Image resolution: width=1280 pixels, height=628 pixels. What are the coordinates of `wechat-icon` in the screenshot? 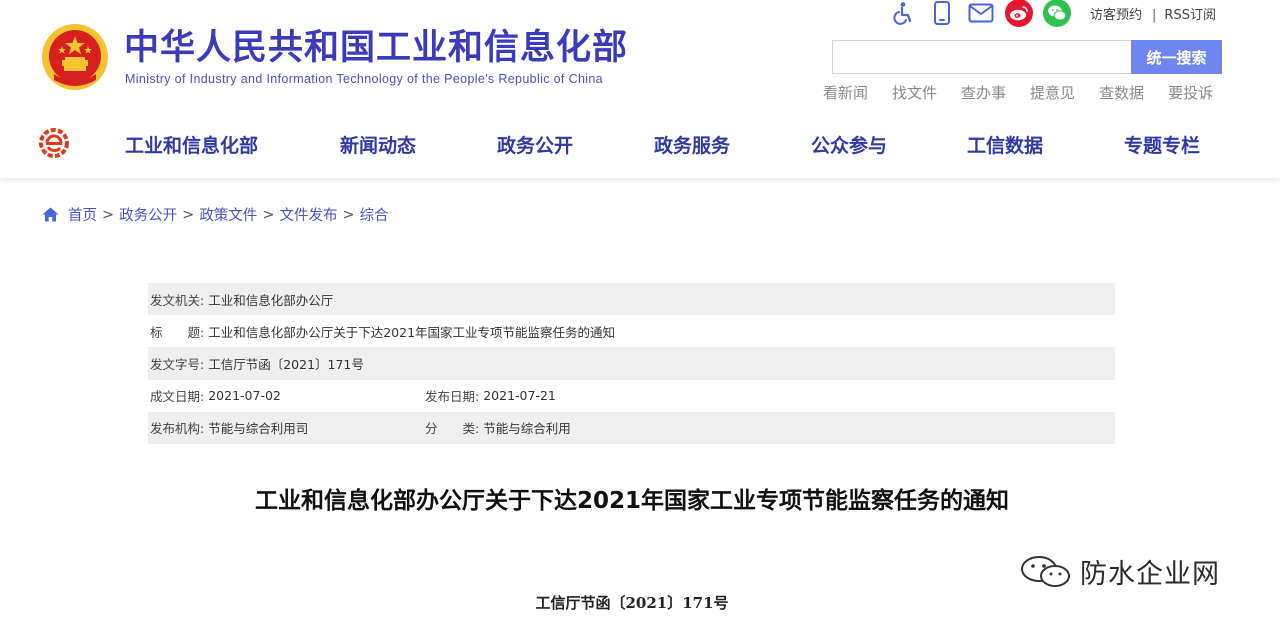 It's located at (1057, 13).